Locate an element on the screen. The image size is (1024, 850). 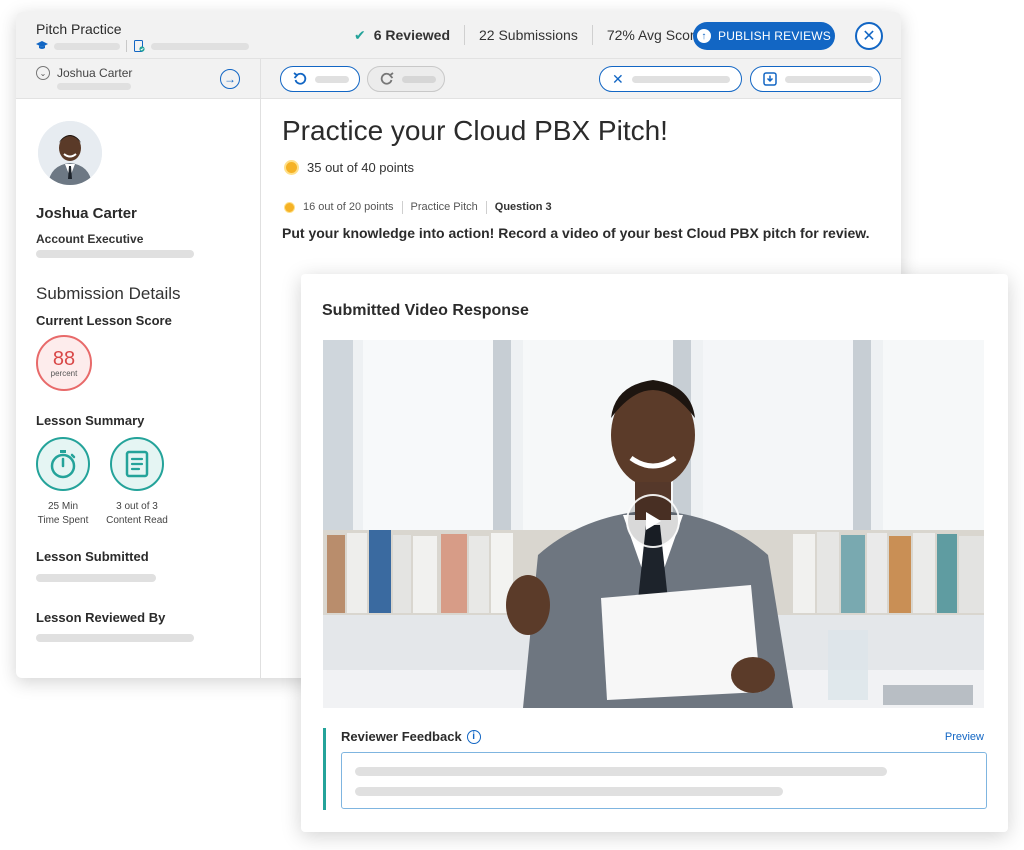
preview-link: Preview is located at coordinates (964, 737).